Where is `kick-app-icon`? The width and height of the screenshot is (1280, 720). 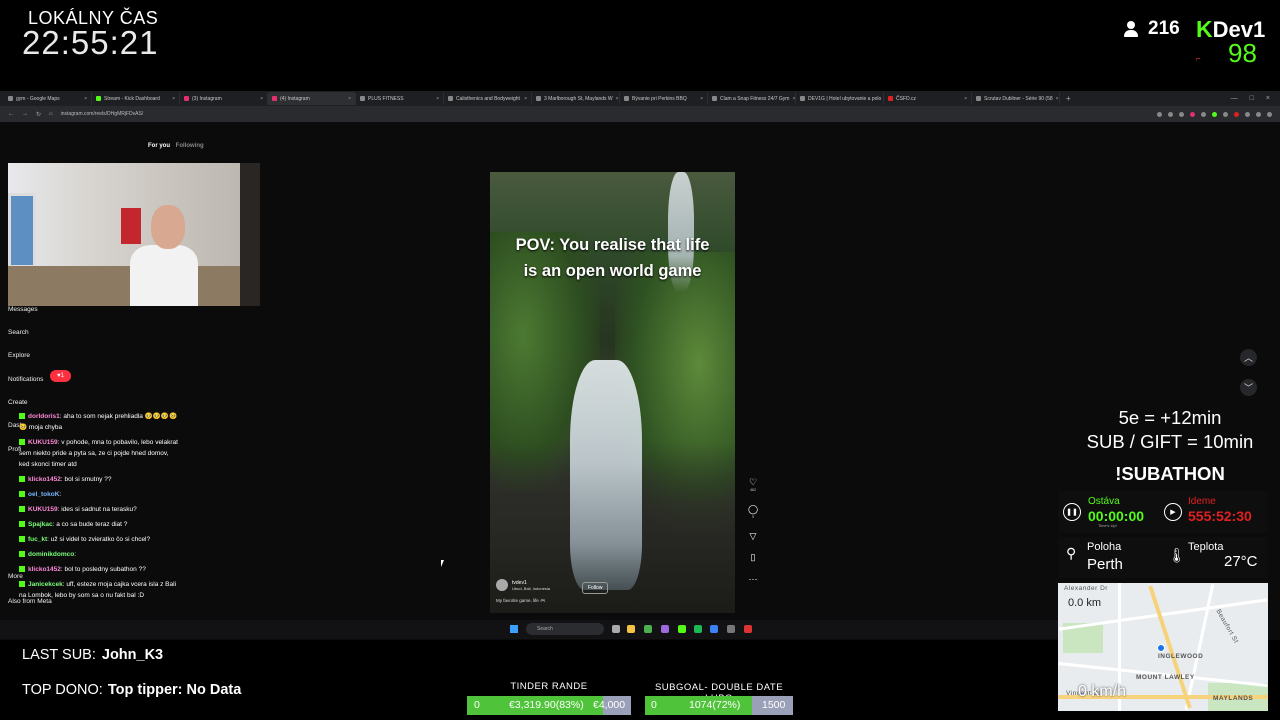
kick-app-icon is located at coordinates (682, 629).